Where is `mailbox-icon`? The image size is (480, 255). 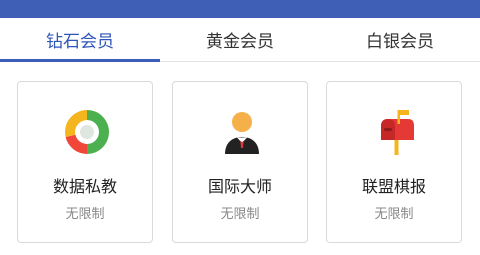
mailbox-icon is located at coordinates (397, 132).